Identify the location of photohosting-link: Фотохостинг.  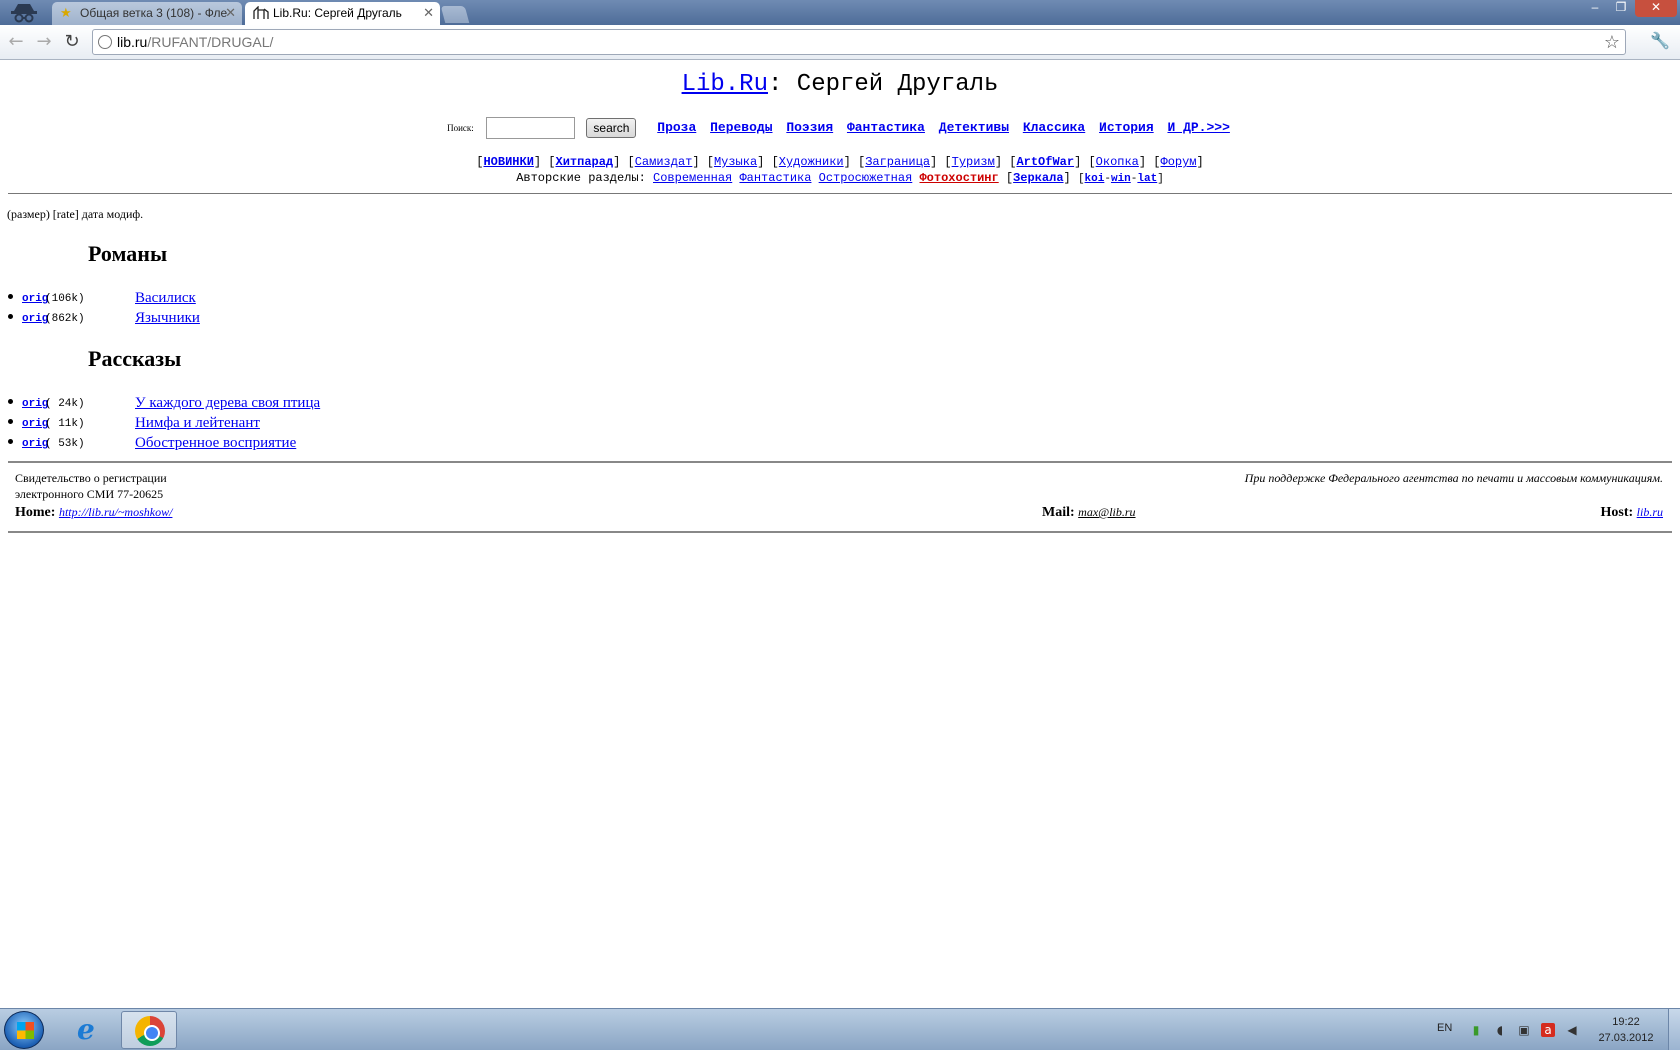
(958, 178).